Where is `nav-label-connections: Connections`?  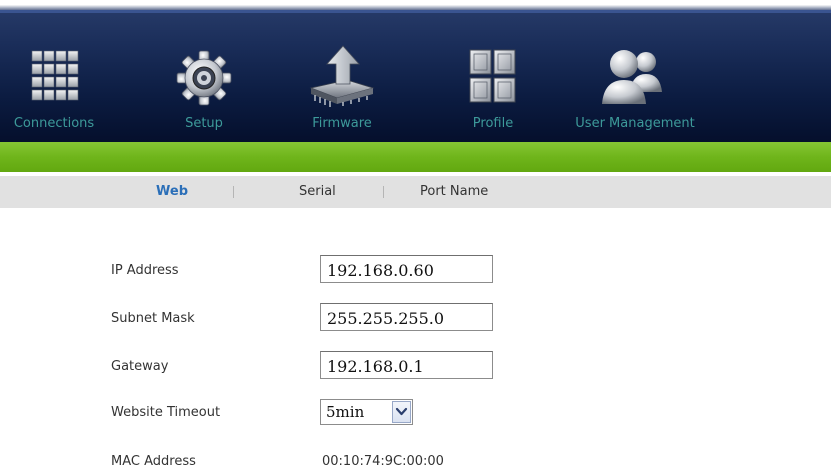
nav-label-connections: Connections is located at coordinates (54, 123).